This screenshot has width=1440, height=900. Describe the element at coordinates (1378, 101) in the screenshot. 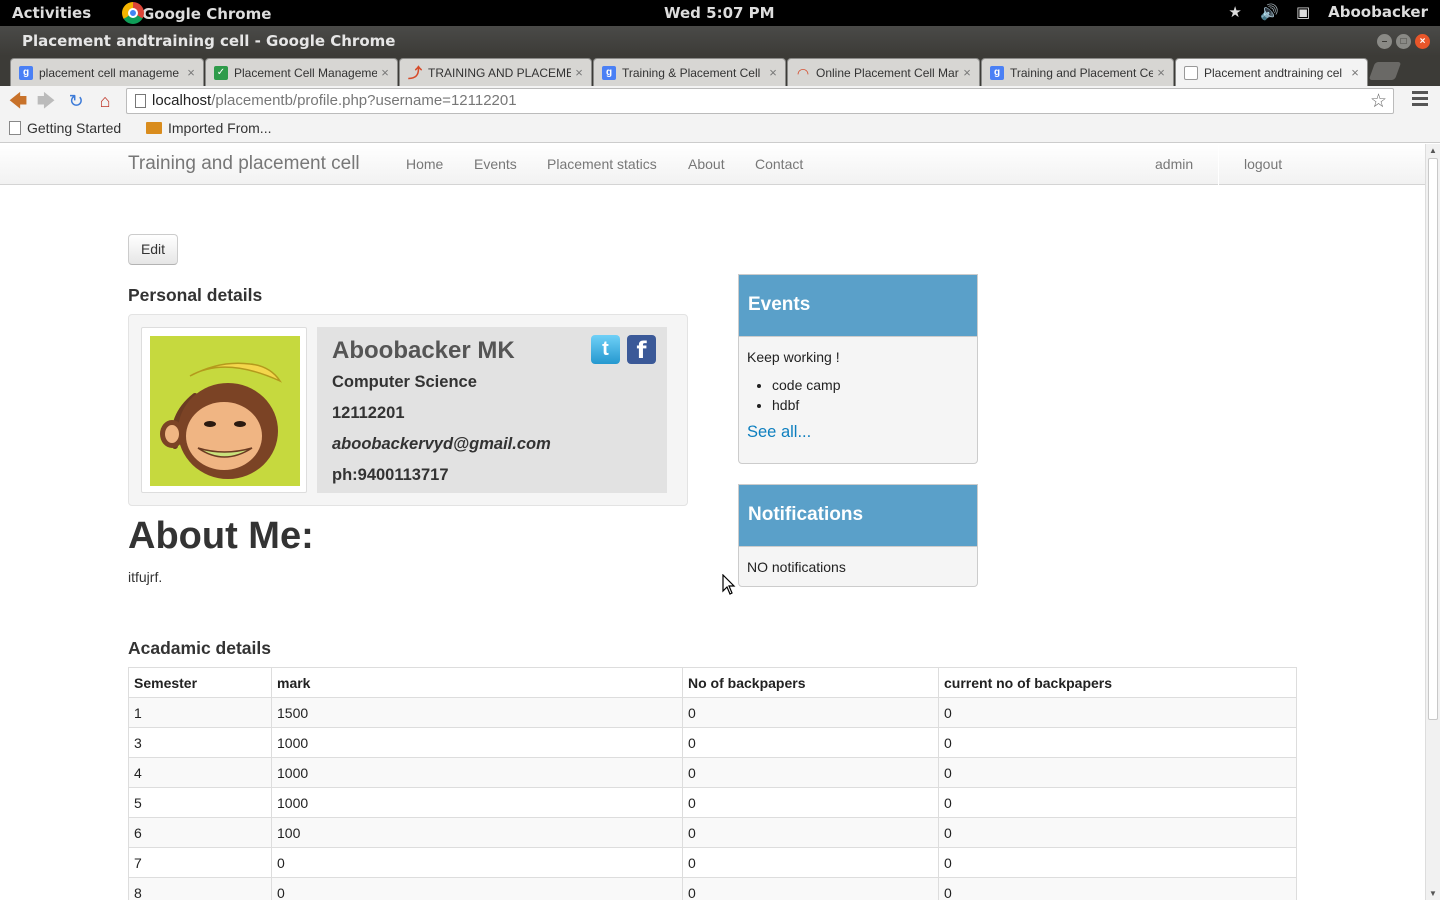

I see `bookmark-star-icon: ☆` at that location.